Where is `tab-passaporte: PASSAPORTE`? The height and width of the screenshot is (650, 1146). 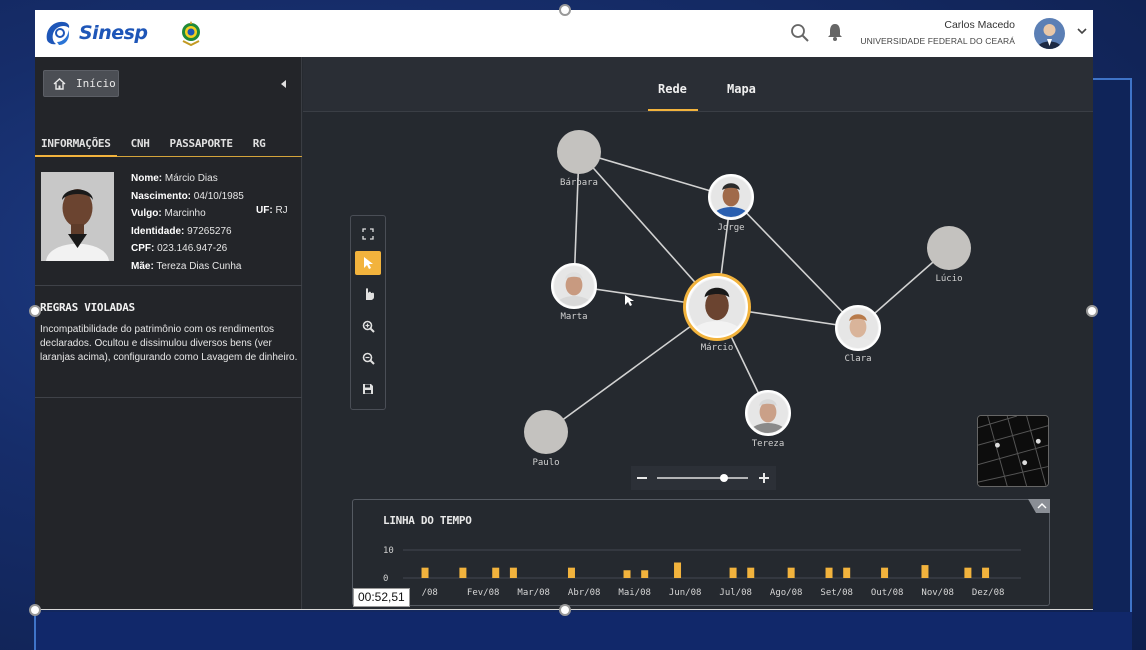
tab-passaporte: PASSAPORTE is located at coordinates (201, 146).